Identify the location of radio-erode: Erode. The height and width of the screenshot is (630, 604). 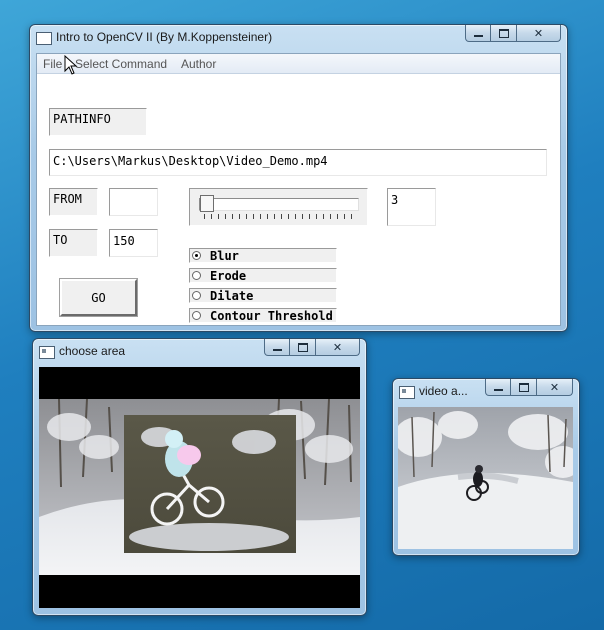
(263, 275).